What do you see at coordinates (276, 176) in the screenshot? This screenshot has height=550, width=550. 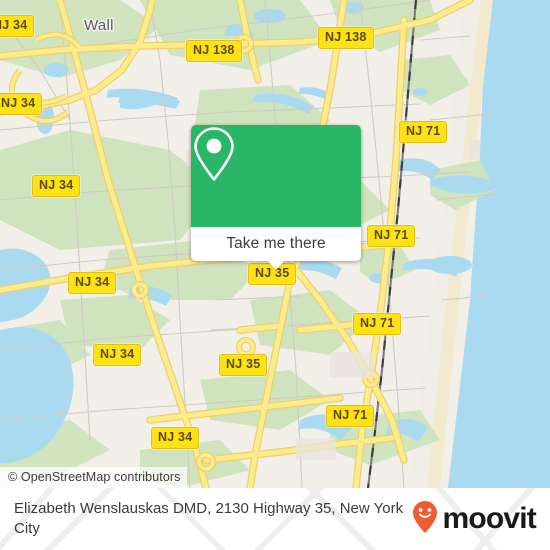 I see `popup-pin-area` at bounding box center [276, 176].